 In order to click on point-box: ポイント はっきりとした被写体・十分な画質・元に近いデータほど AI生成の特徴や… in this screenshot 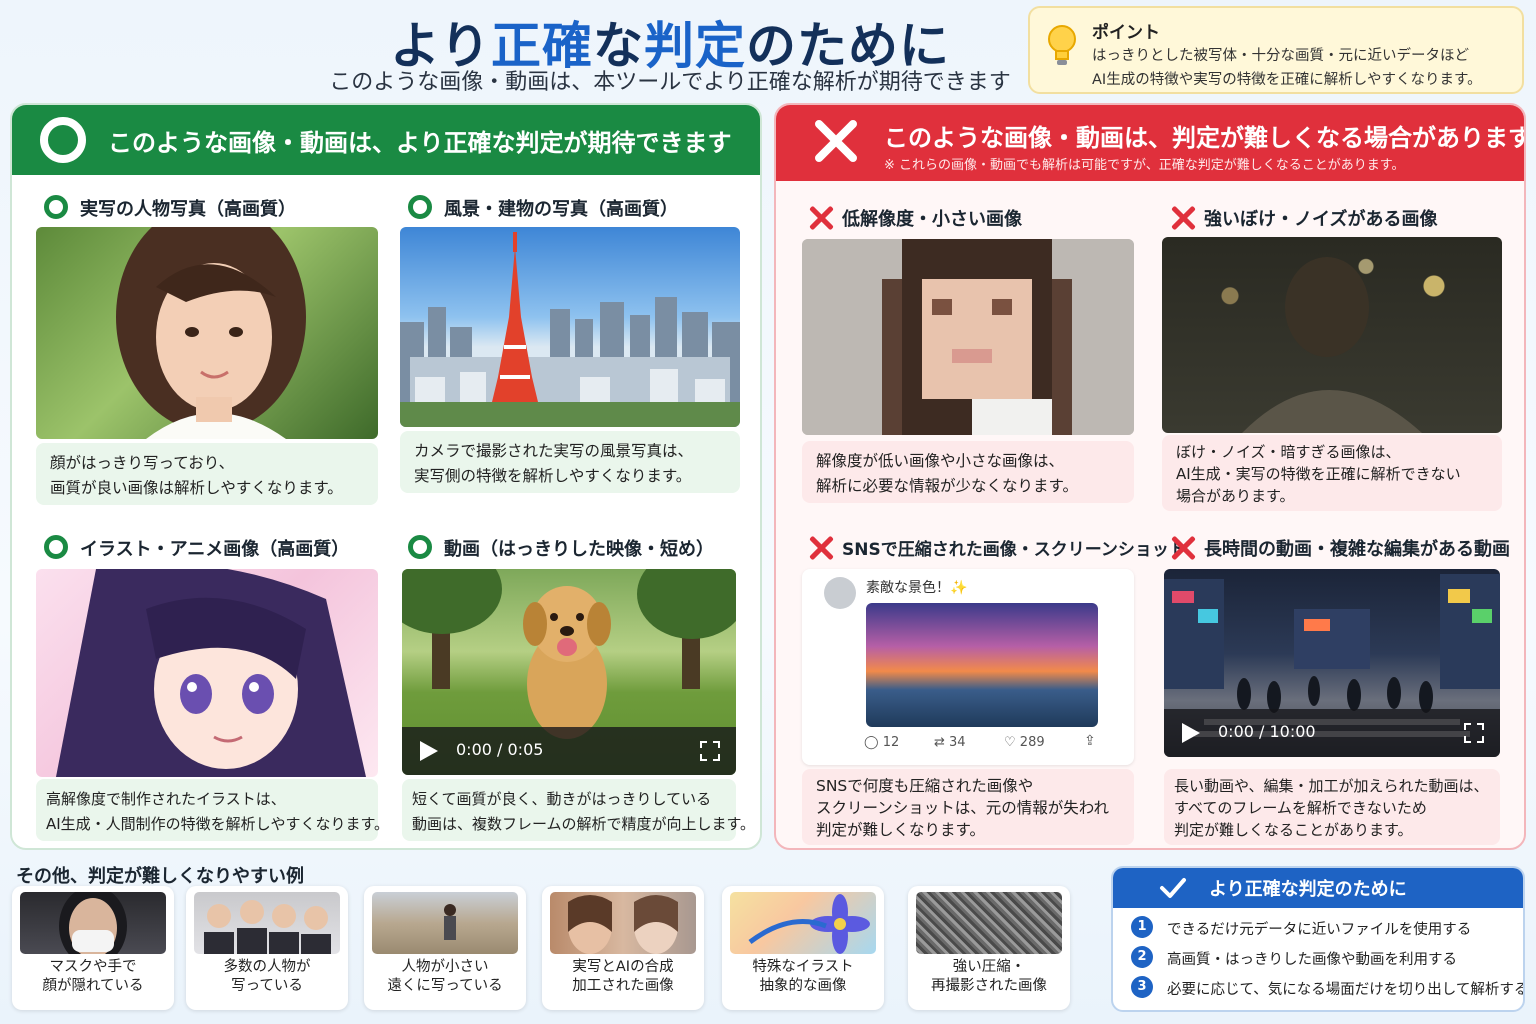, I will do `click(1276, 50)`.